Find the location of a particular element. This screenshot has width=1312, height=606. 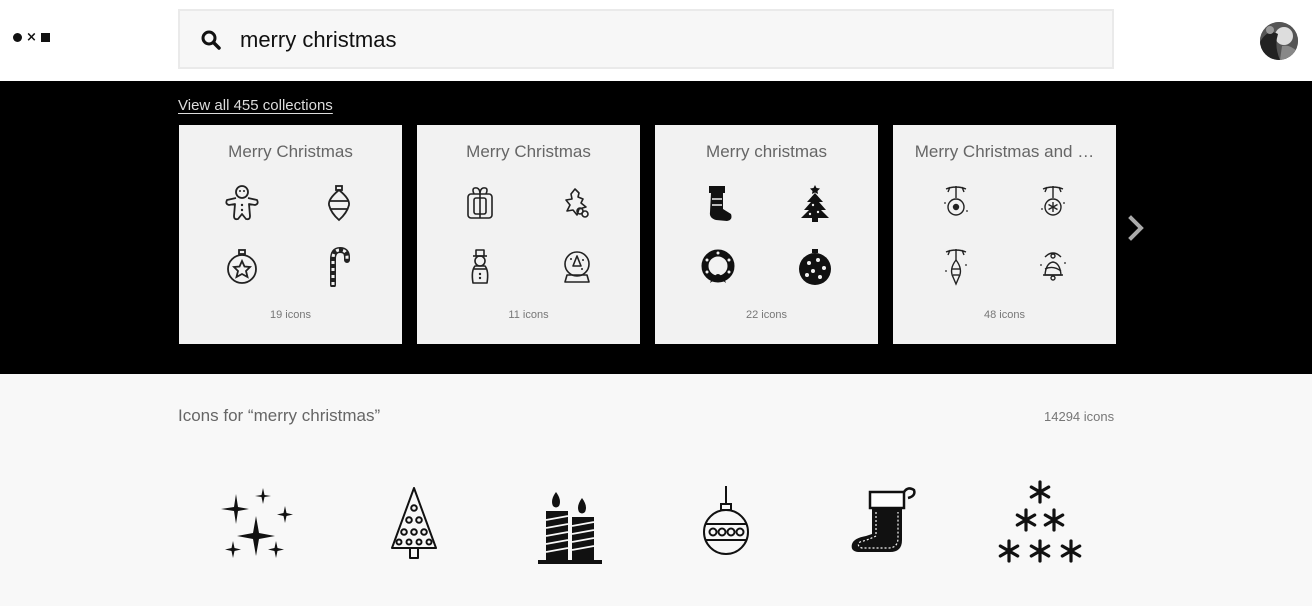

collection-count: 48 icons is located at coordinates (1004, 315).